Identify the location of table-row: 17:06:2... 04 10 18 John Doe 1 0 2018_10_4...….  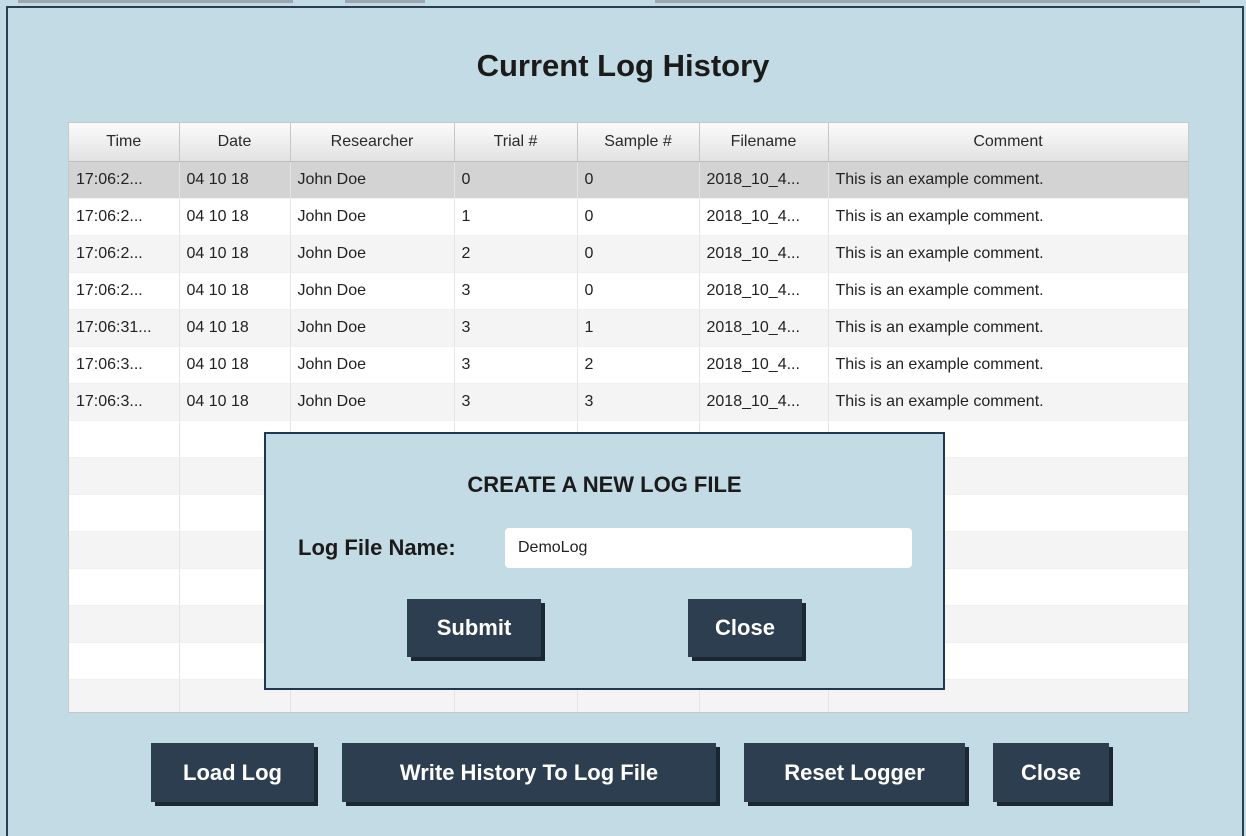
(628, 217).